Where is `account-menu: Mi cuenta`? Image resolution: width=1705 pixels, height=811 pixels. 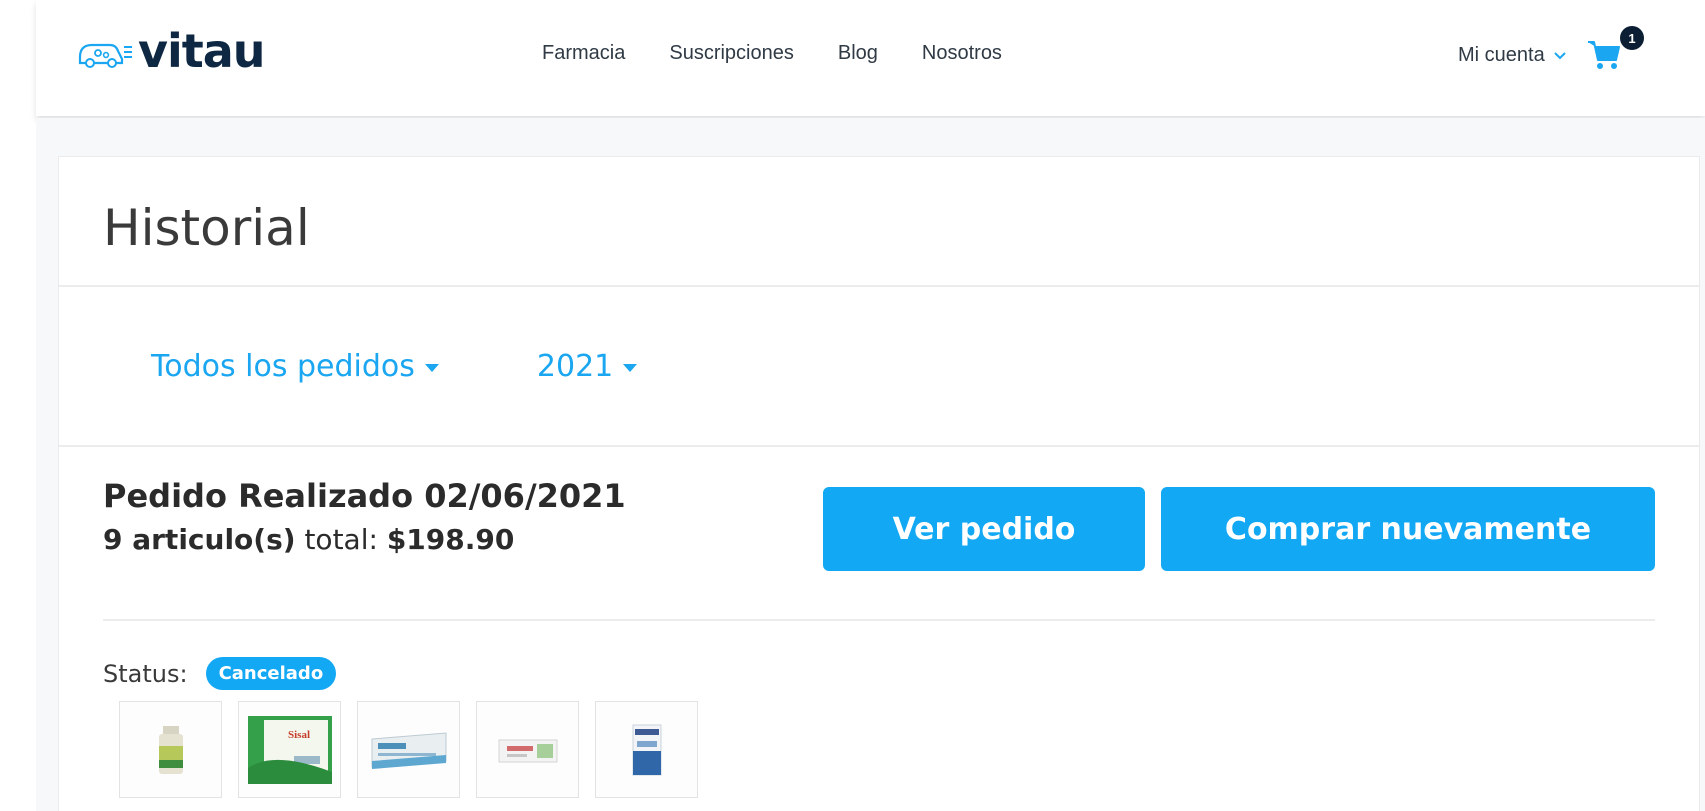 account-menu: Mi cuenta is located at coordinates (1512, 55).